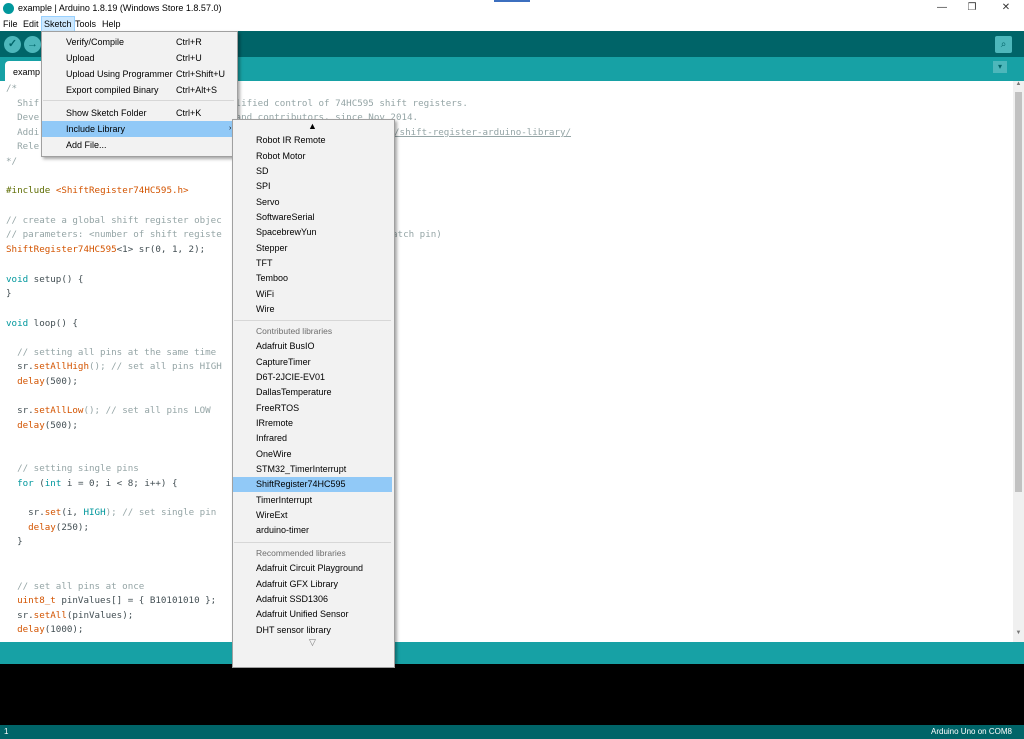 Image resolution: width=1024 pixels, height=739 pixels. Describe the element at coordinates (512, 1) in the screenshot. I see `title-accent` at that location.